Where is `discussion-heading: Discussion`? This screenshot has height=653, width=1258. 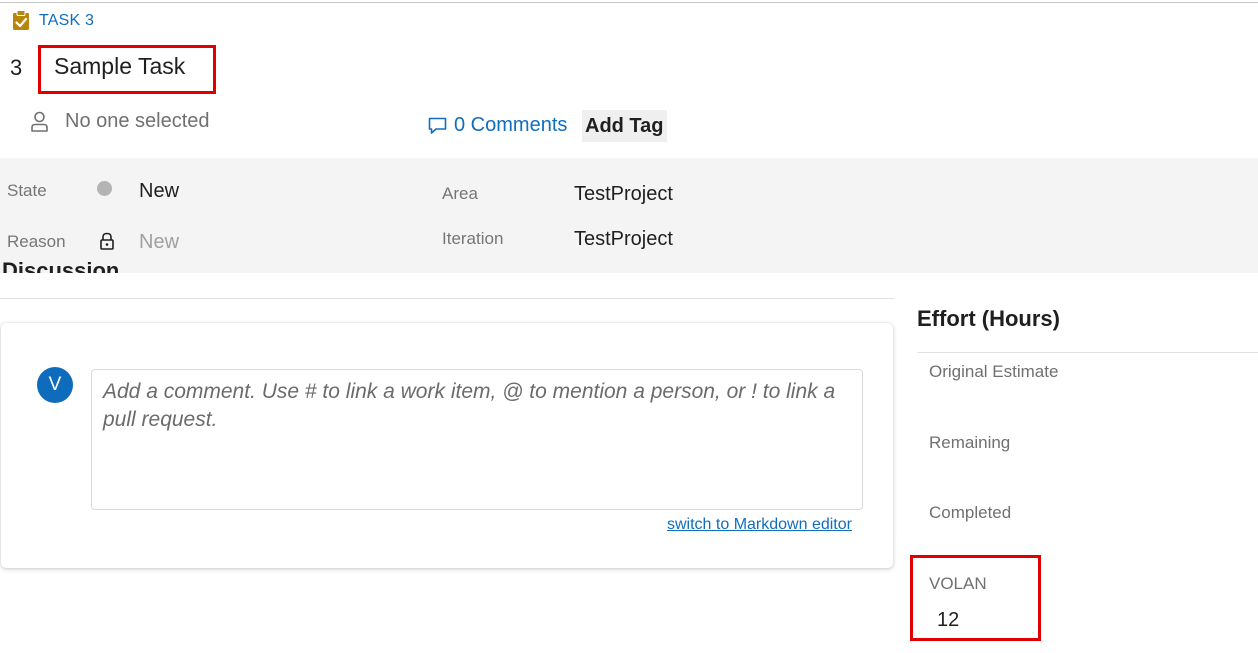 discussion-heading: Discussion is located at coordinates (61, 266).